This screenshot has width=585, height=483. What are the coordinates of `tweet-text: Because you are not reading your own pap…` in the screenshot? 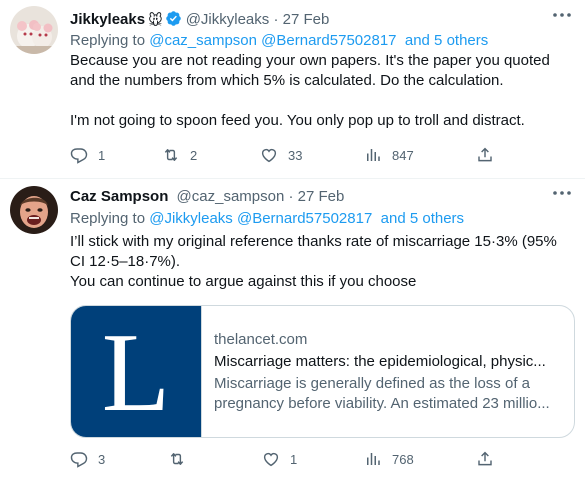 It's located at (322, 91).